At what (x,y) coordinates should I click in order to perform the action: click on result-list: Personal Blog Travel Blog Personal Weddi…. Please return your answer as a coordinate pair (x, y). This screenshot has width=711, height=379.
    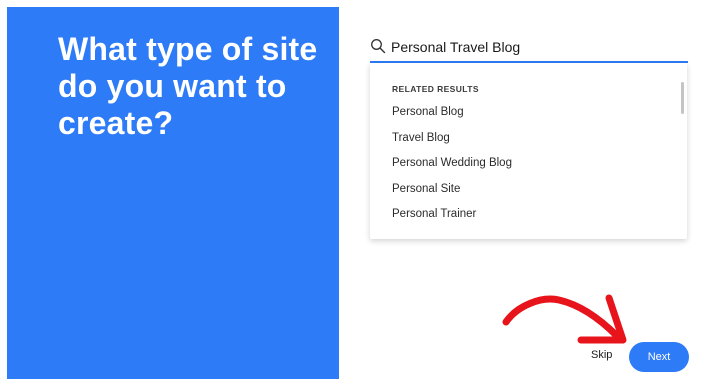
    Looking at the image, I should click on (452, 168).